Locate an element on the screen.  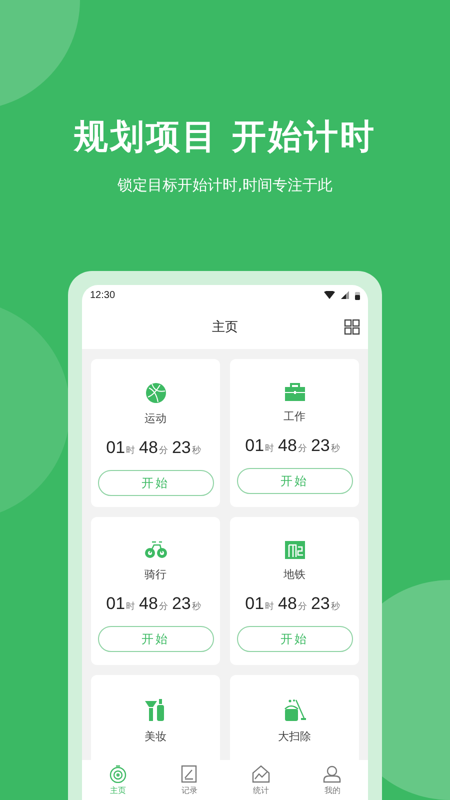
tab-item: 主页 is located at coordinates (118, 780).